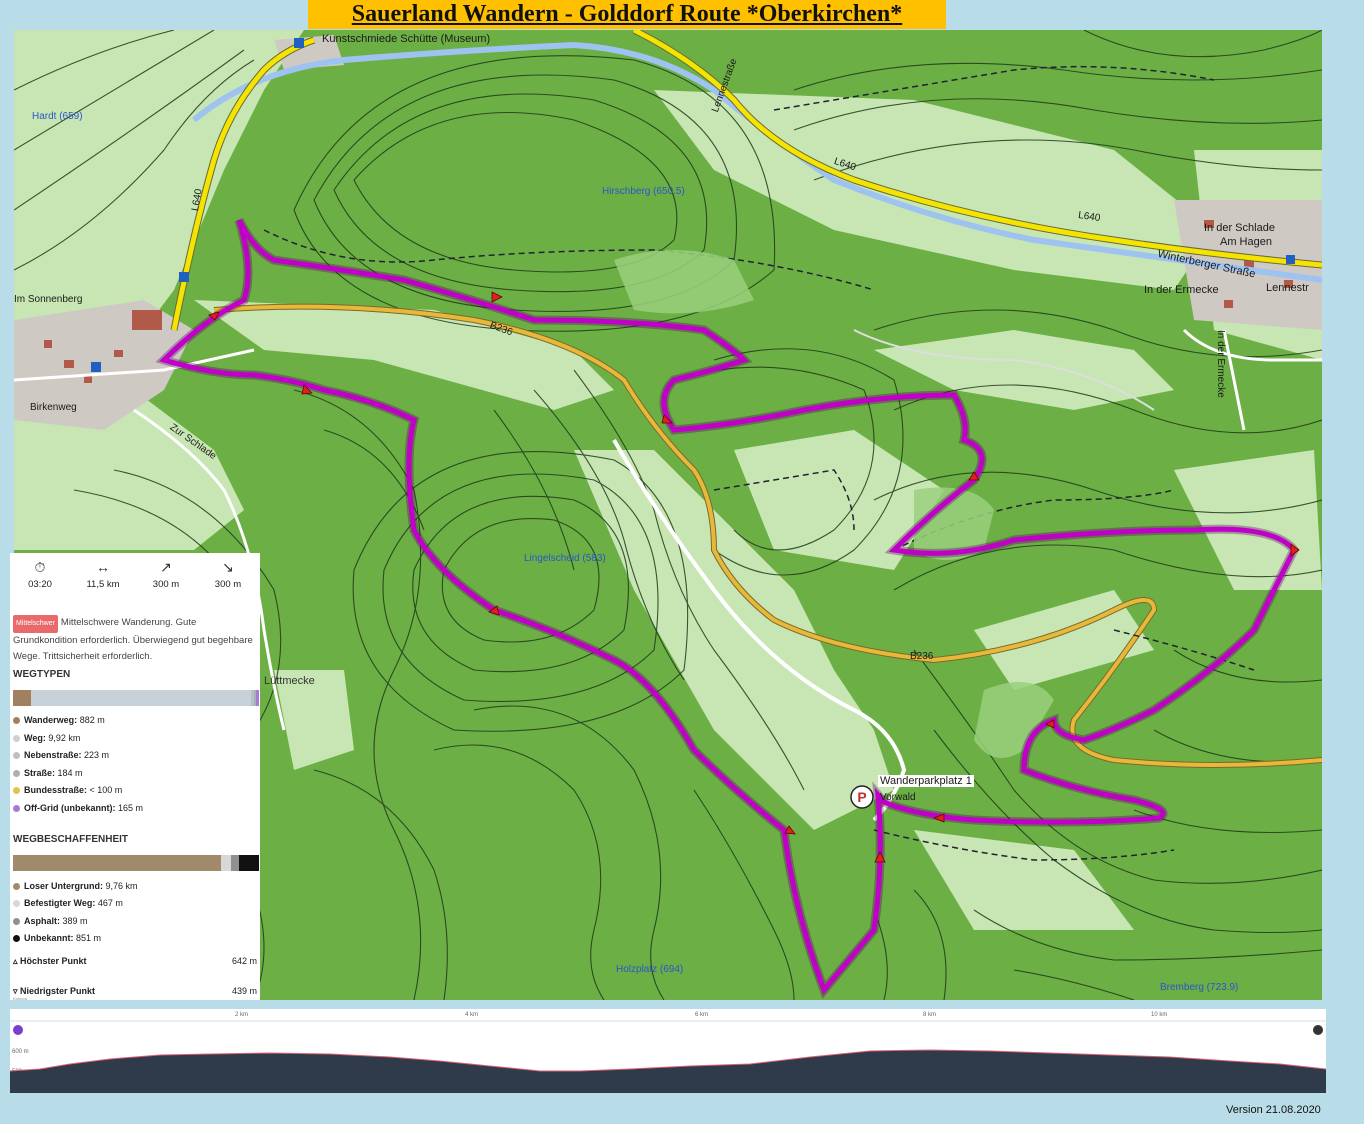 The width and height of the screenshot is (1364, 1124). What do you see at coordinates (135, 991) in the screenshot?
I see `lowest-point: ▿ Niedrigster Punkt 439 m` at bounding box center [135, 991].